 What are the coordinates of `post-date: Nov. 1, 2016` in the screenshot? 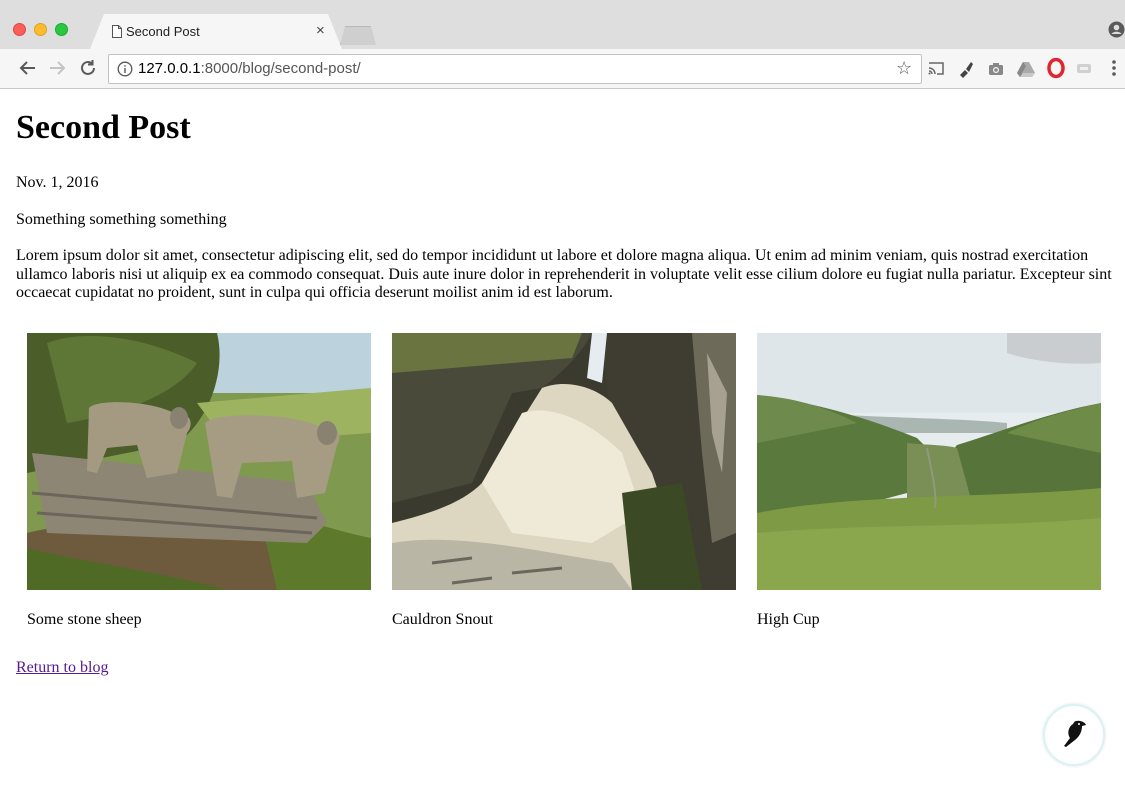 It's located at (57, 182).